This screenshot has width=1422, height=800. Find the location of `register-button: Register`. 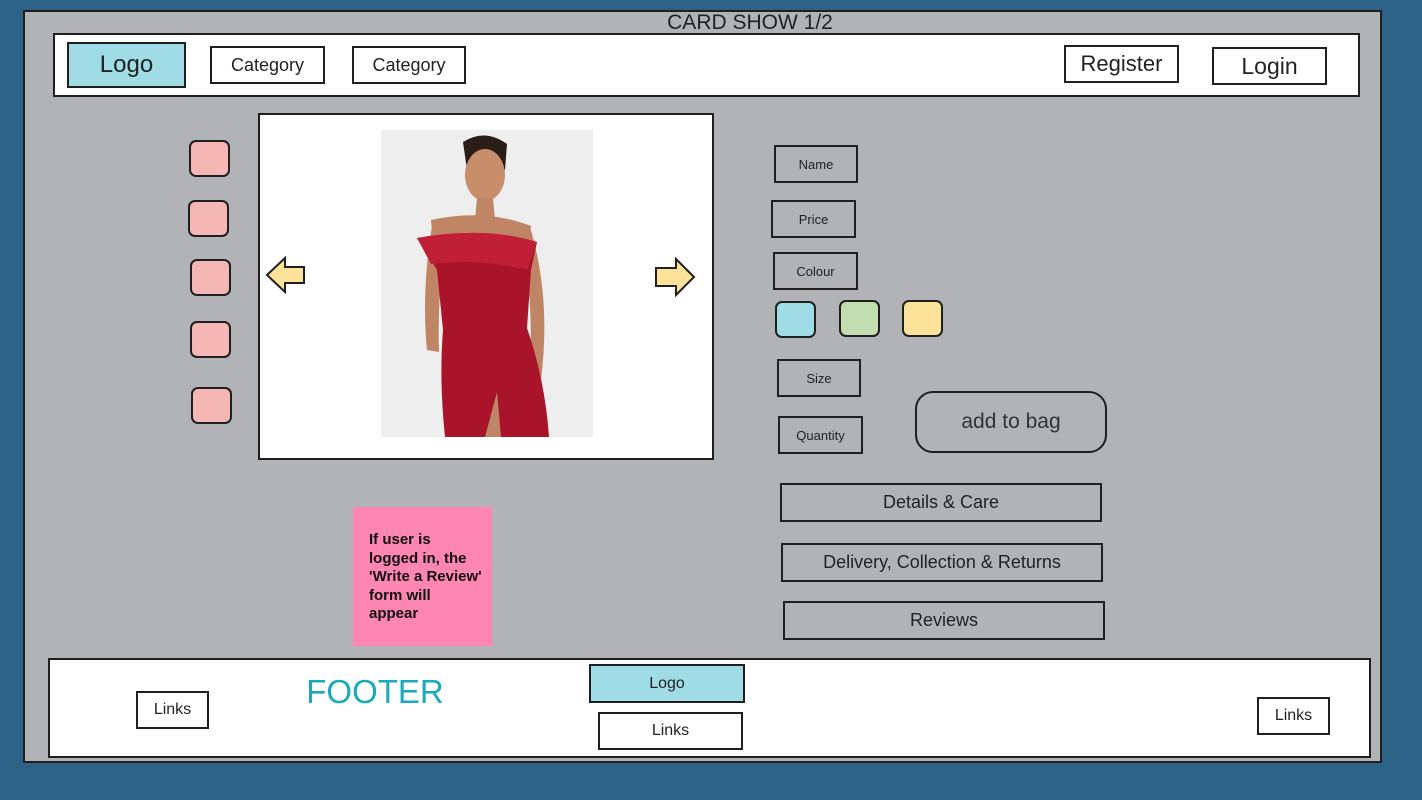

register-button: Register is located at coordinates (1121, 64).